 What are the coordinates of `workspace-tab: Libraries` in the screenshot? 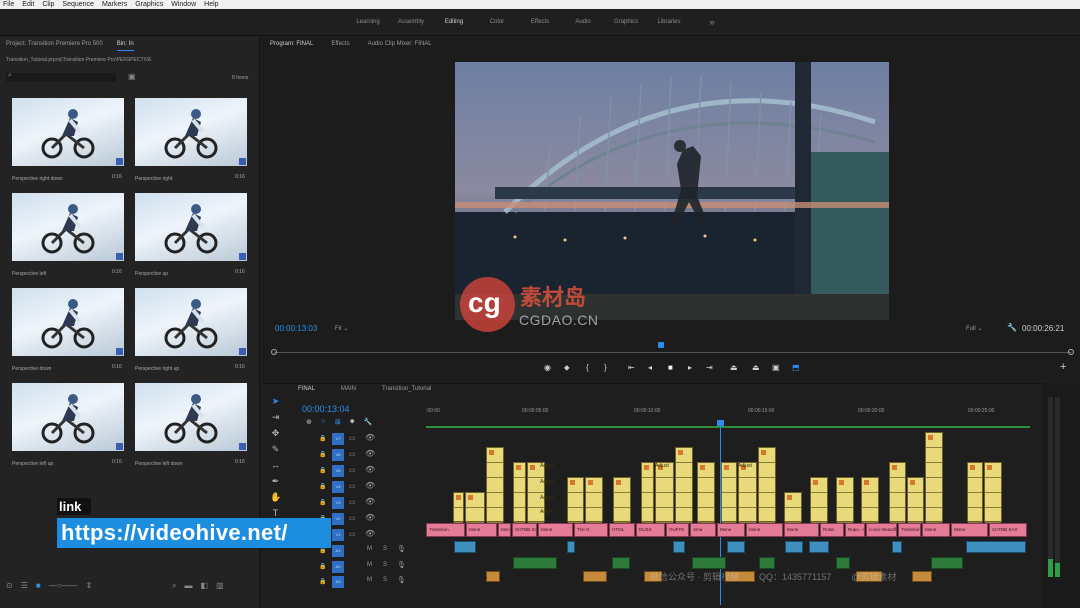 It's located at (669, 22).